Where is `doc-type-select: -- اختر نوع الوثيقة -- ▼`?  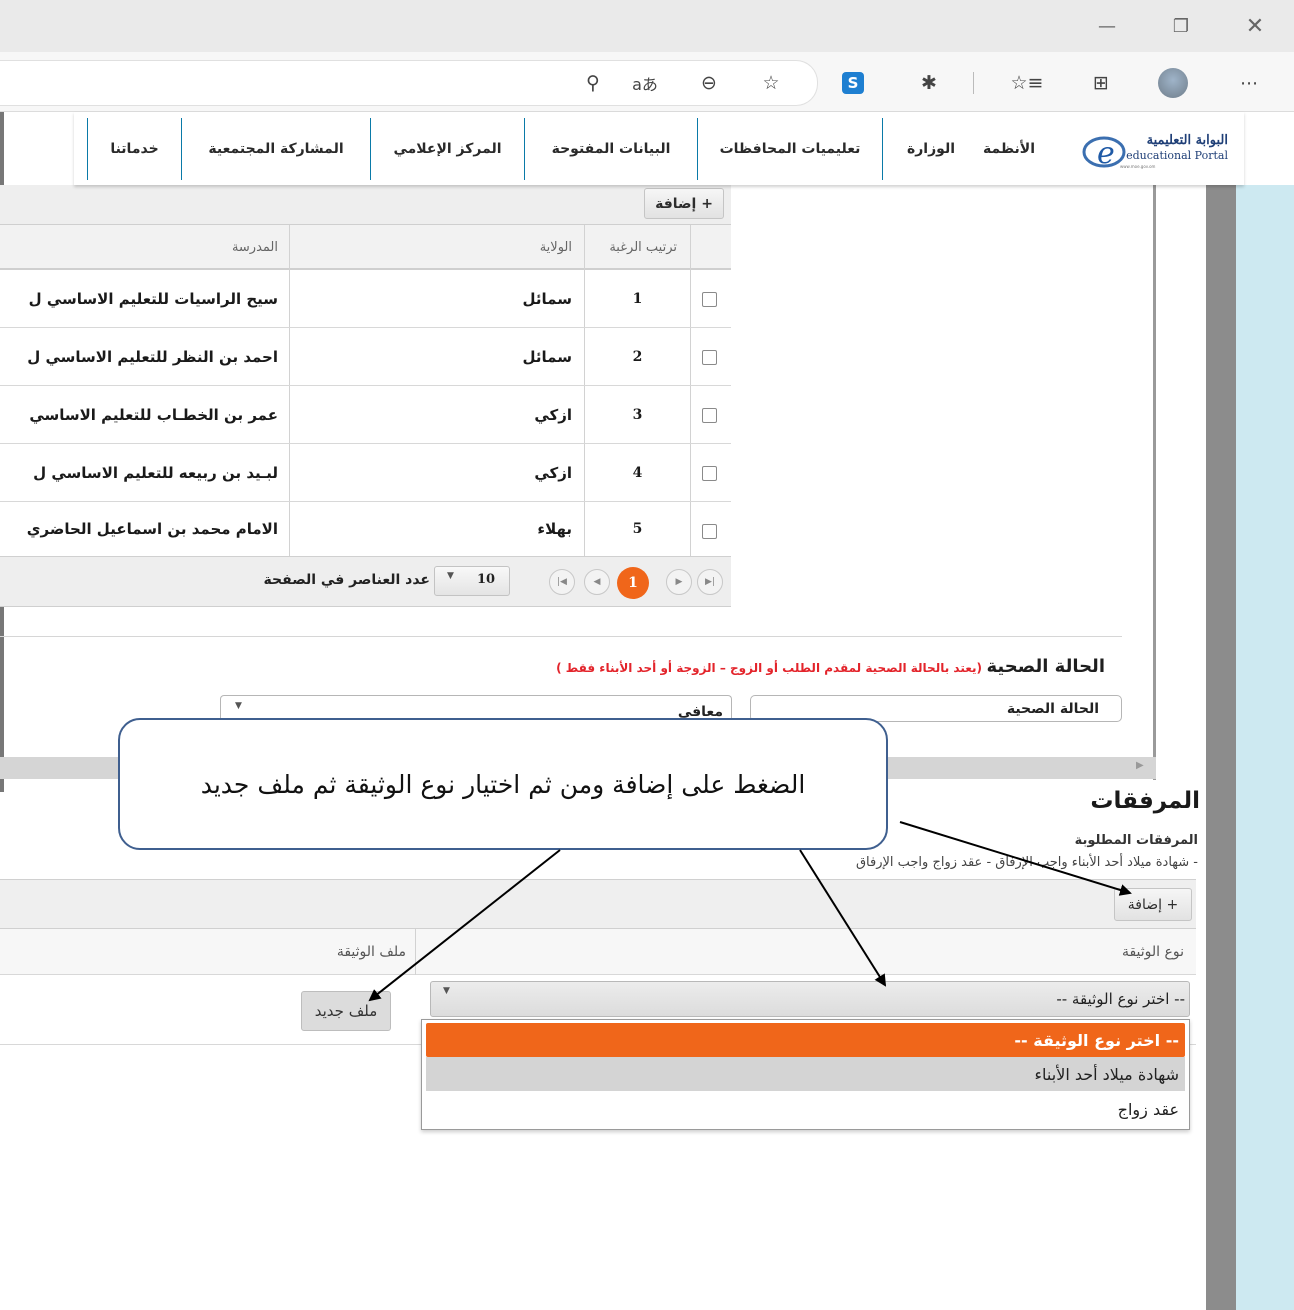
doc-type-select: -- اختر نوع الوثيقة -- ▼ is located at coordinates (810, 999).